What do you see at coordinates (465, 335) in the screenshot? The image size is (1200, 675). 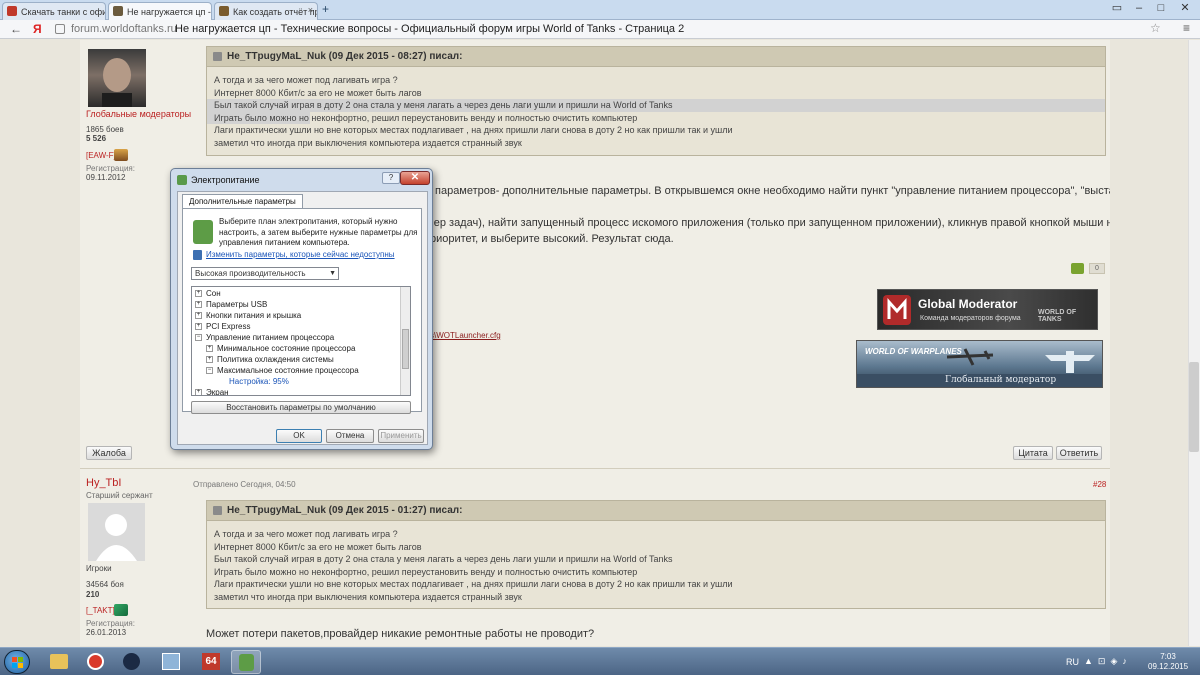 I see `config-link: s\WOTLauncher.cfg` at bounding box center [465, 335].